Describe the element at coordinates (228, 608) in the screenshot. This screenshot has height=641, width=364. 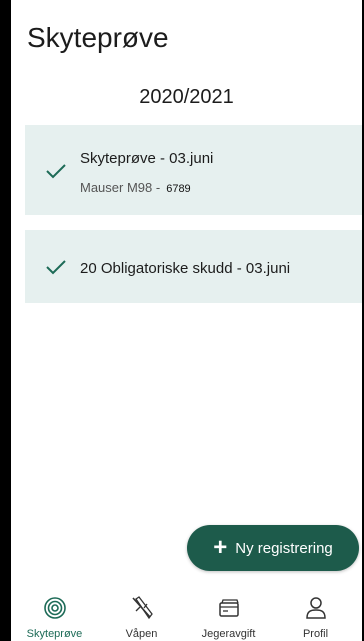
I see `card-icon` at that location.